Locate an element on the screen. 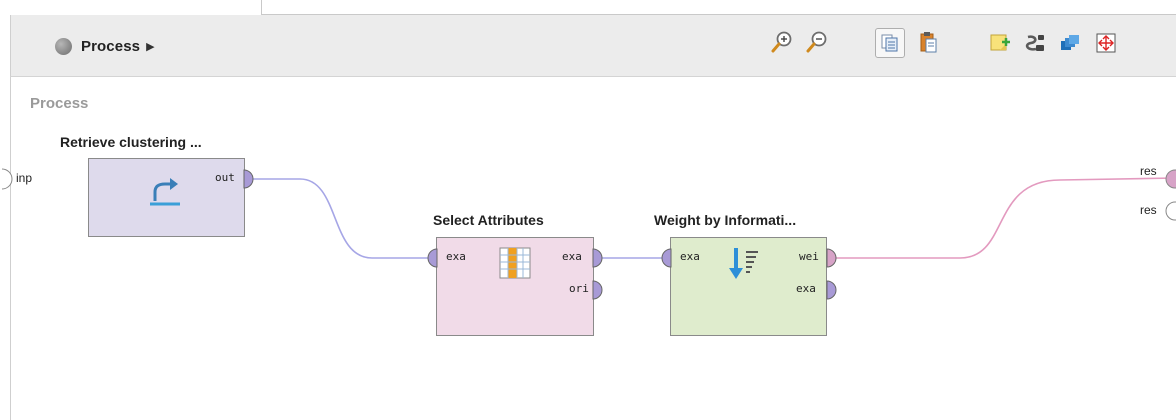  select-attributes-output-port-label-2: ori is located at coordinates (579, 288).